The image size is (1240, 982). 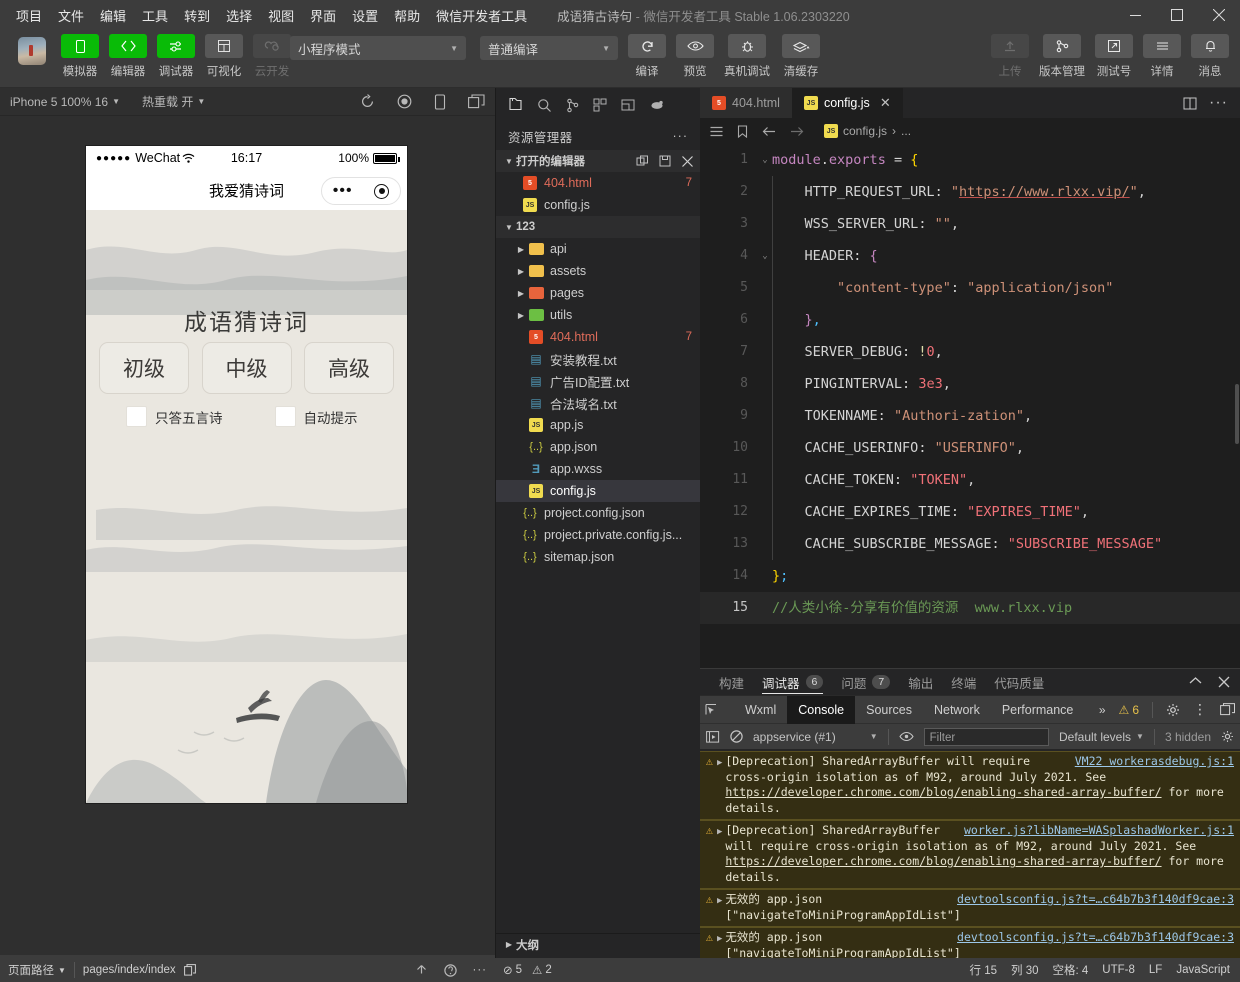 I want to click on tree-item-install-guide-txt: ▤ 安装教程.txt, so click(x=598, y=359).